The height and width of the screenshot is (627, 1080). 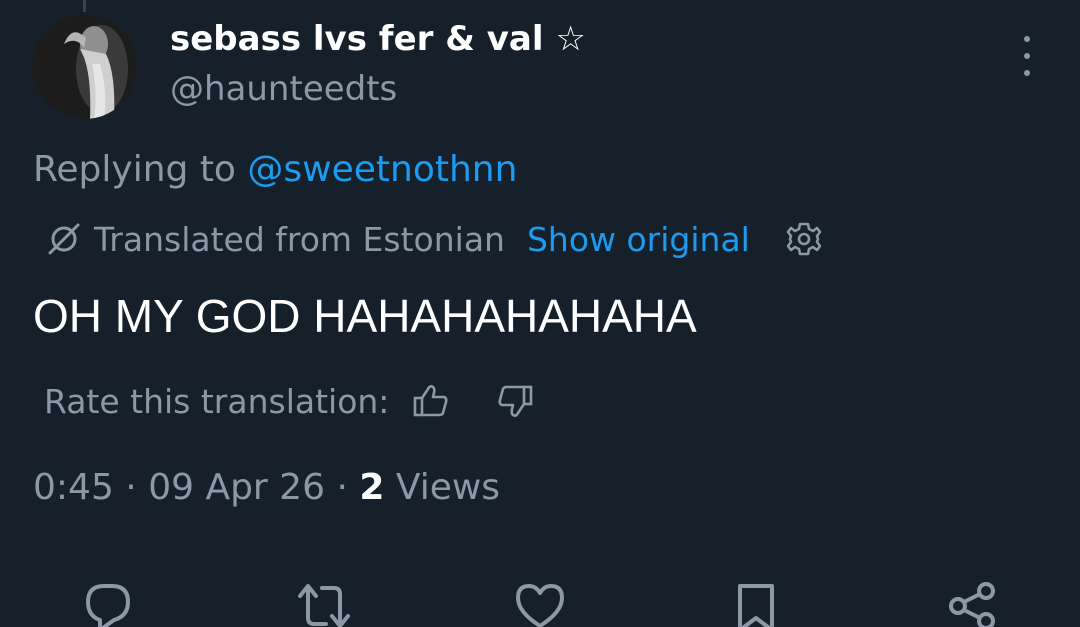 What do you see at coordinates (365, 316) in the screenshot?
I see `tweet-body-text: OH MY GOD HAHAHAHAHAHA` at bounding box center [365, 316].